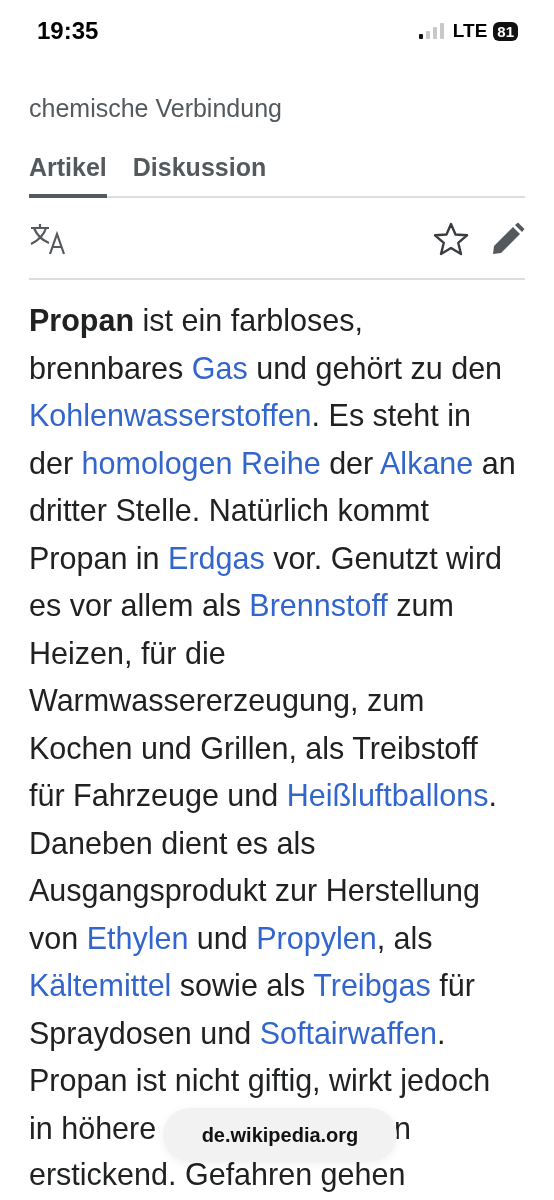 The width and height of the screenshot is (554, 1200). What do you see at coordinates (170, 415) in the screenshot?
I see `article-link: Kohlenwasserstoffen` at bounding box center [170, 415].